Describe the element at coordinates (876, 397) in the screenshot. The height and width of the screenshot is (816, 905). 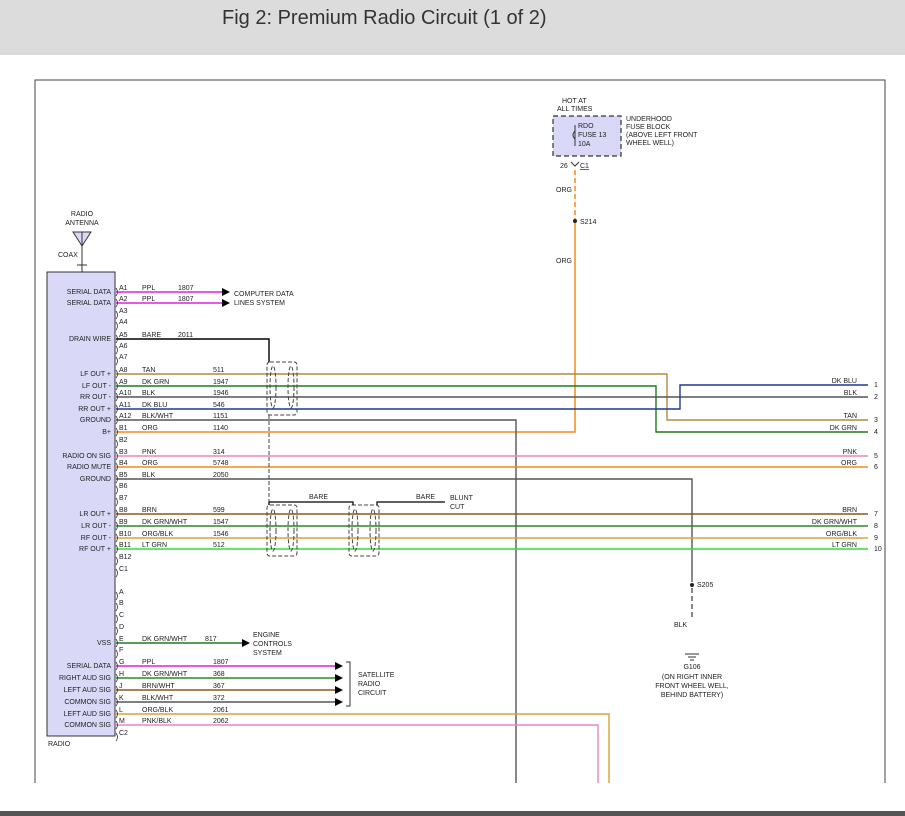
I see `output-number: 2` at that location.